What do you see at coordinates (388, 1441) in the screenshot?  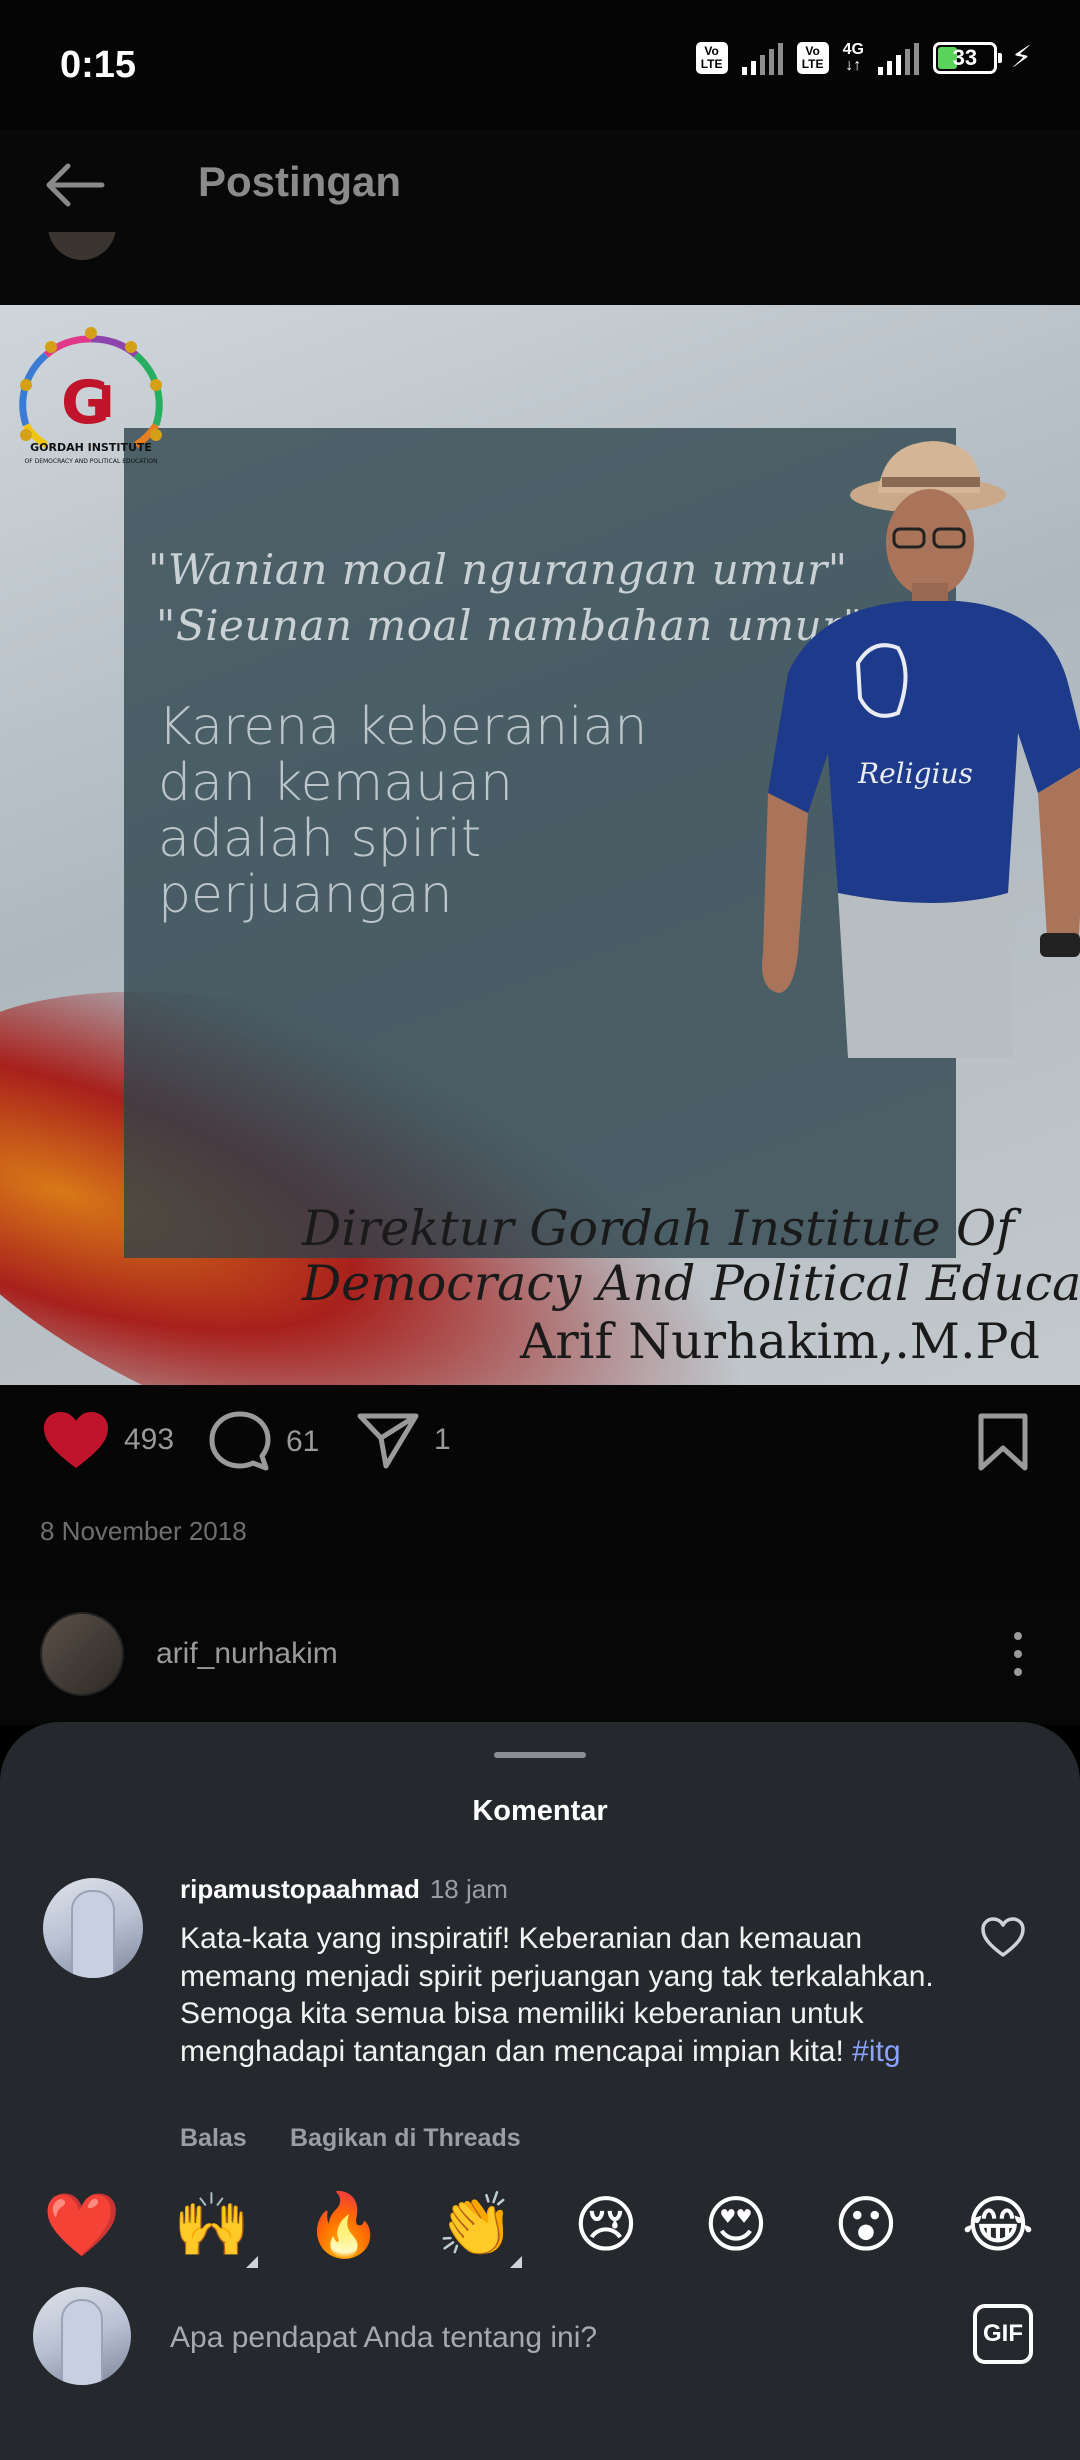 I see `send-icon` at bounding box center [388, 1441].